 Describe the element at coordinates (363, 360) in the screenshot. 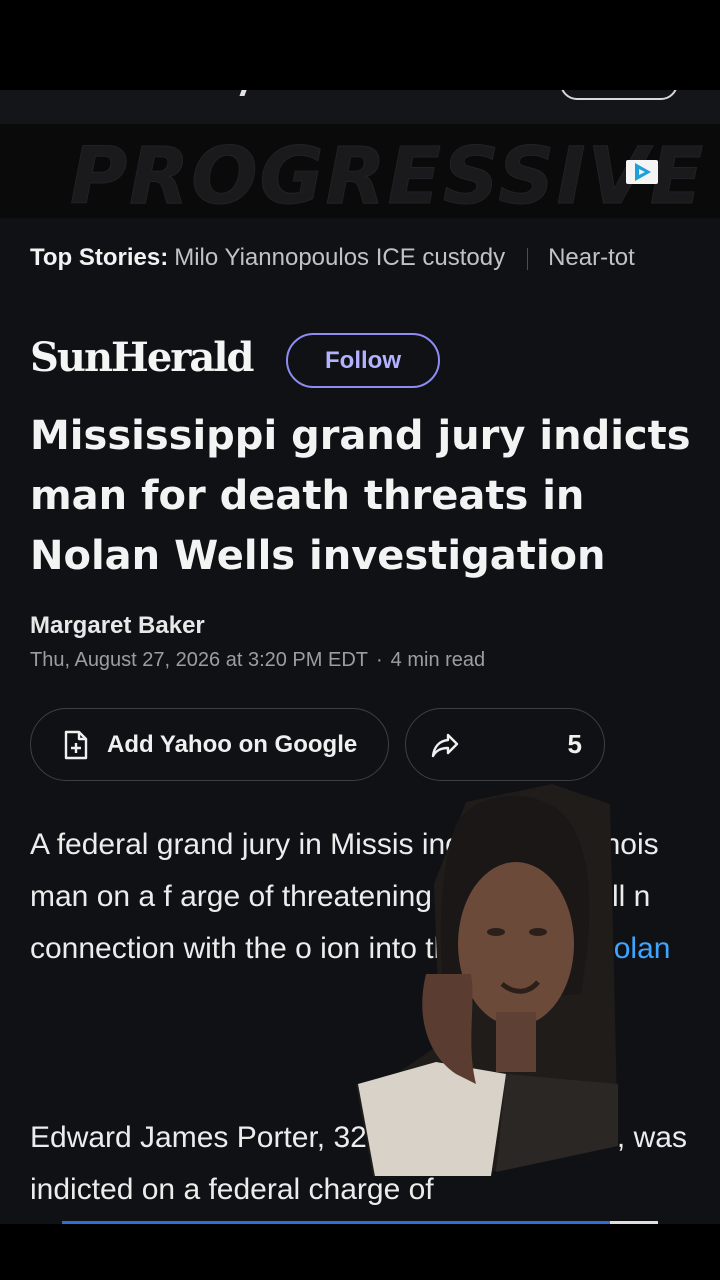

I see `follow-button: Follow` at that location.